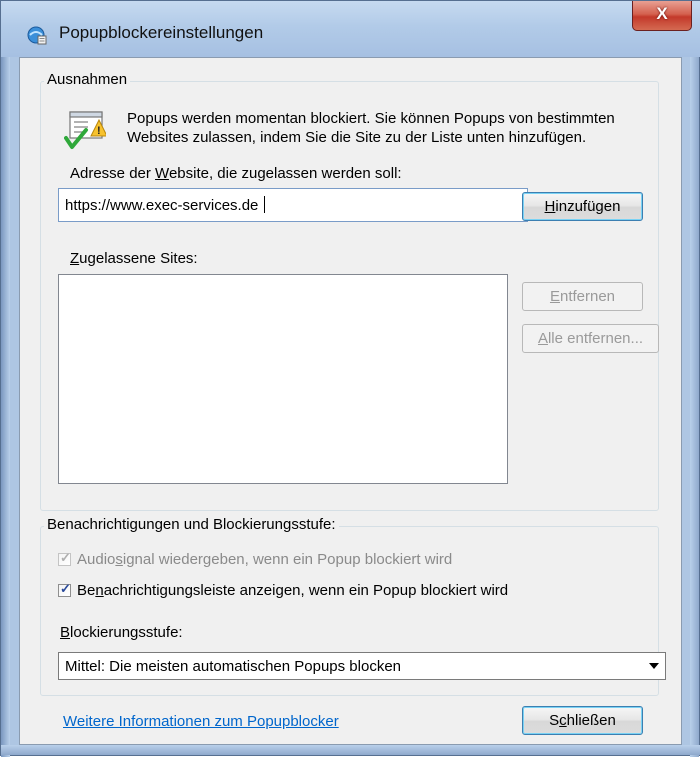 Image resolution: width=700 pixels, height=757 pixels. Describe the element at coordinates (350, 750) in the screenshot. I see `window-frame-bottom` at that location.